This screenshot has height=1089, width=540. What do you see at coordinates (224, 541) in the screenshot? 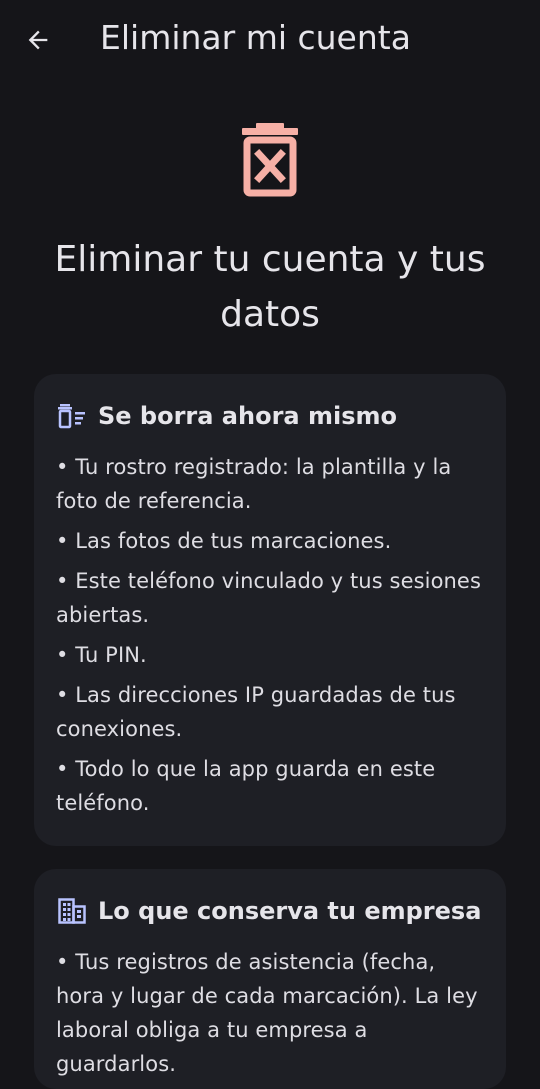
I see `list-item: • Las fotos de tus marcaciones.` at bounding box center [224, 541].